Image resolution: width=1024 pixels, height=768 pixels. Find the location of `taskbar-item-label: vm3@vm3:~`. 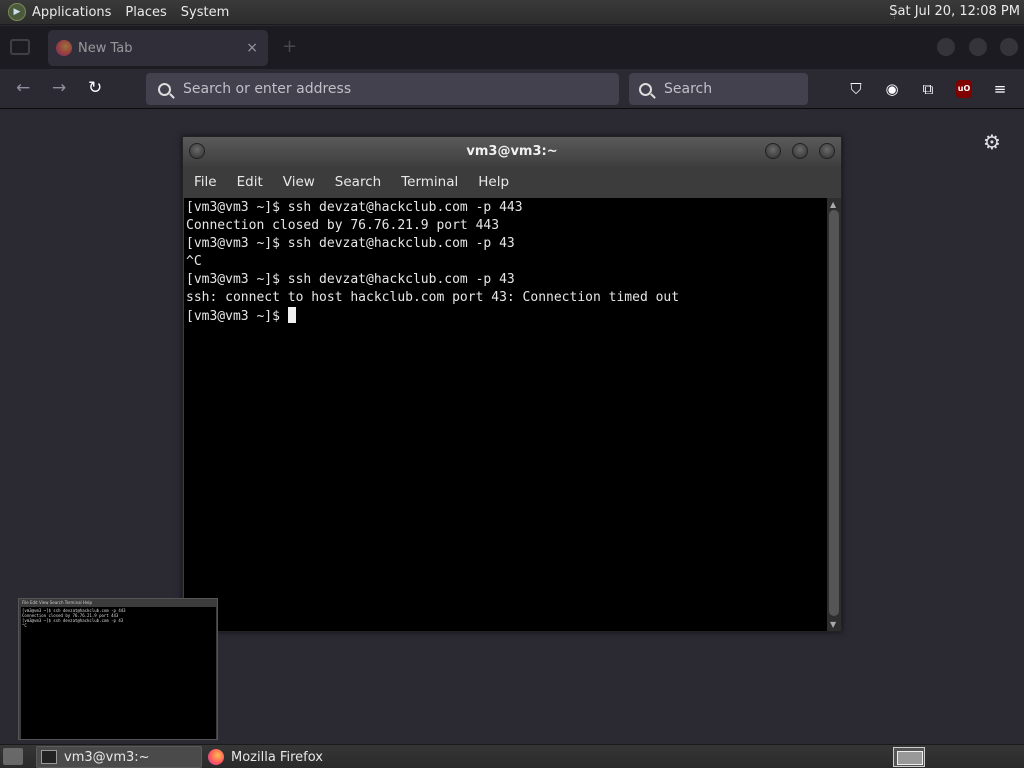

taskbar-item-label: vm3@vm3:~ is located at coordinates (107, 757).